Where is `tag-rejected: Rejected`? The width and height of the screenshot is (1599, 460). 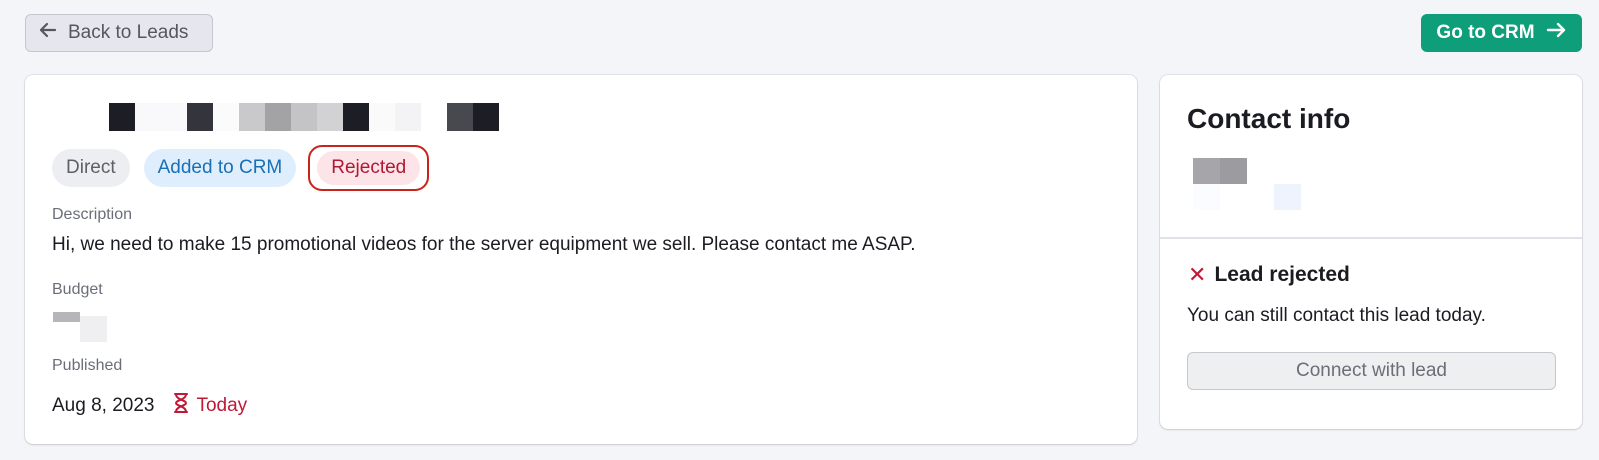
tag-rejected: Rejected is located at coordinates (369, 168).